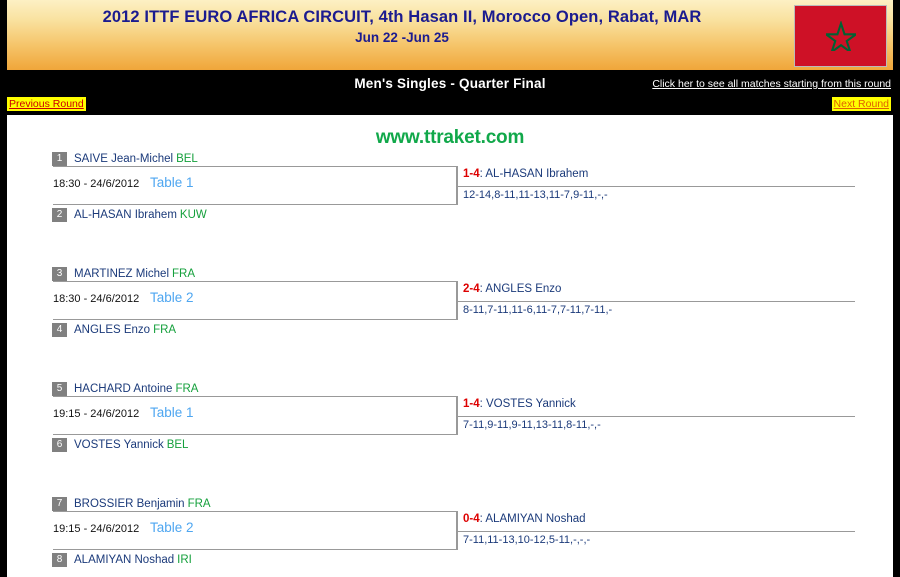 This screenshot has width=900, height=577. What do you see at coordinates (125, 214) in the screenshot?
I see `player-name: AL-HASAN Ibrahem` at bounding box center [125, 214].